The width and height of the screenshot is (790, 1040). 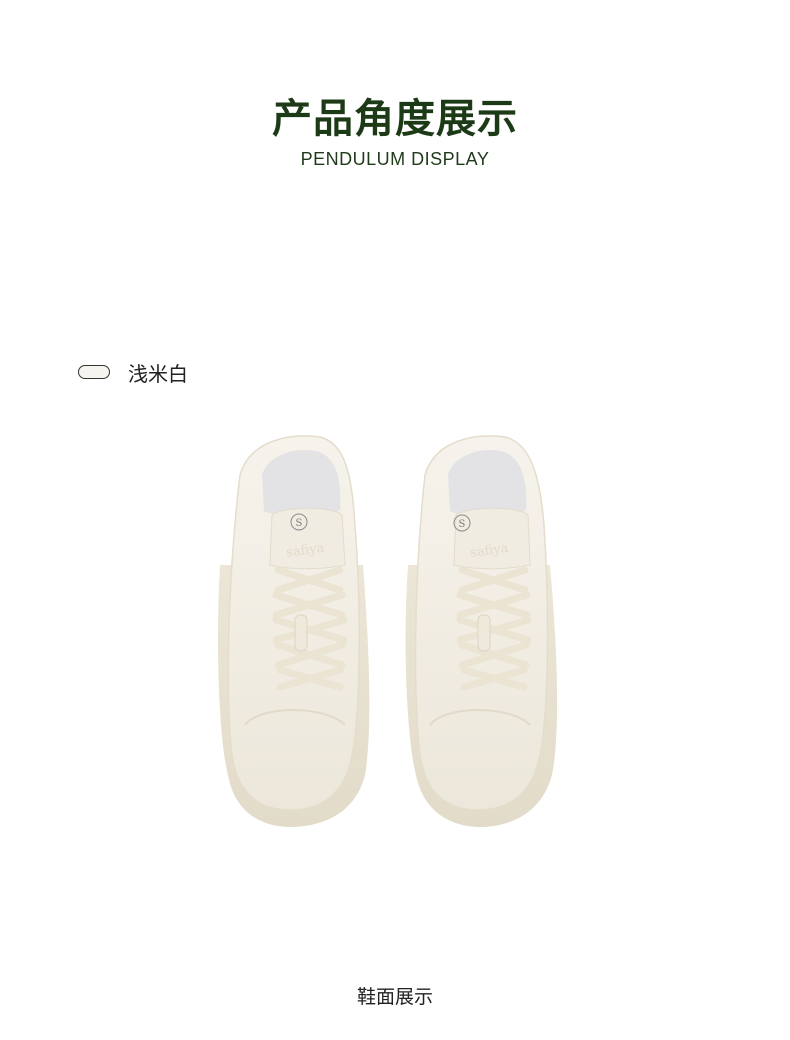 I want to click on color-option: 浅米白, so click(x=133, y=372).